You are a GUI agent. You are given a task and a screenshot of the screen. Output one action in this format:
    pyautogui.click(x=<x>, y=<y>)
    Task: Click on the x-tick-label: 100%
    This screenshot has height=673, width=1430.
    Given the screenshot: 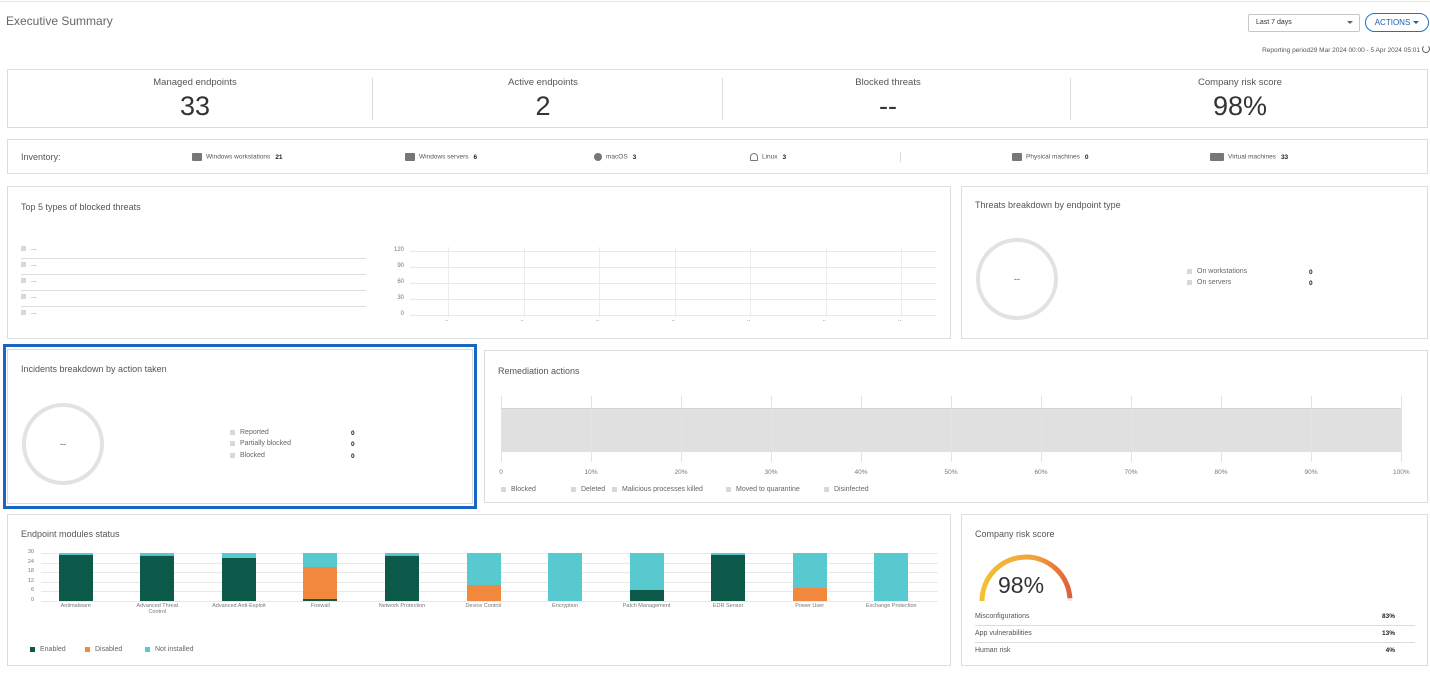 What is the action you would take?
    pyautogui.click(x=1401, y=472)
    